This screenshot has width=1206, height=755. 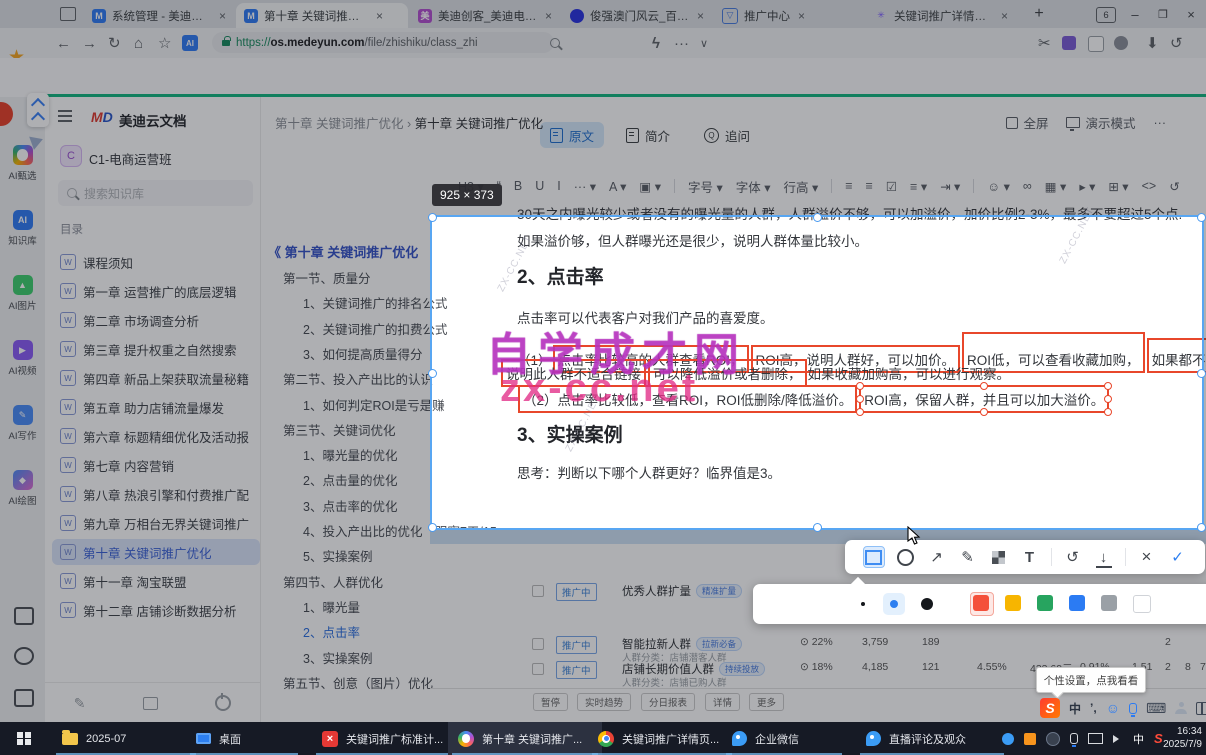 I want to click on tree-item: W 第五章 助力店铺流量爆发, so click(x=156, y=407).